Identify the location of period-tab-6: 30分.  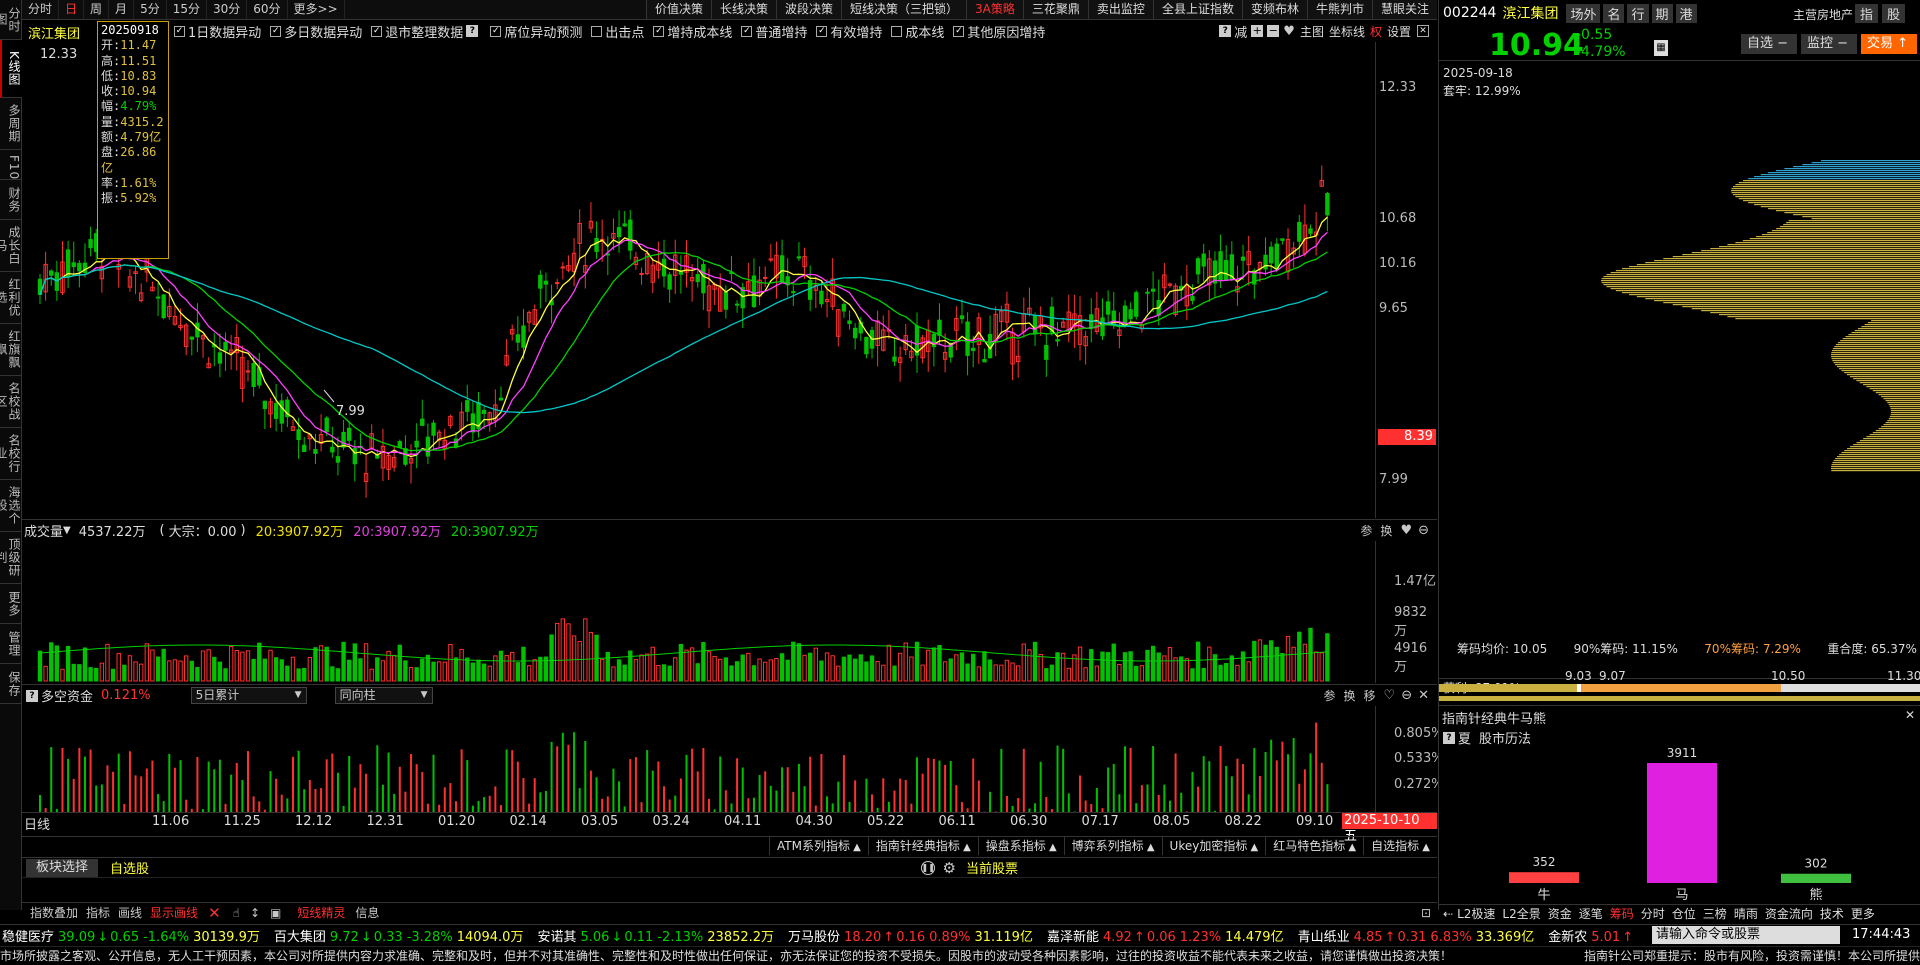
(227, 9).